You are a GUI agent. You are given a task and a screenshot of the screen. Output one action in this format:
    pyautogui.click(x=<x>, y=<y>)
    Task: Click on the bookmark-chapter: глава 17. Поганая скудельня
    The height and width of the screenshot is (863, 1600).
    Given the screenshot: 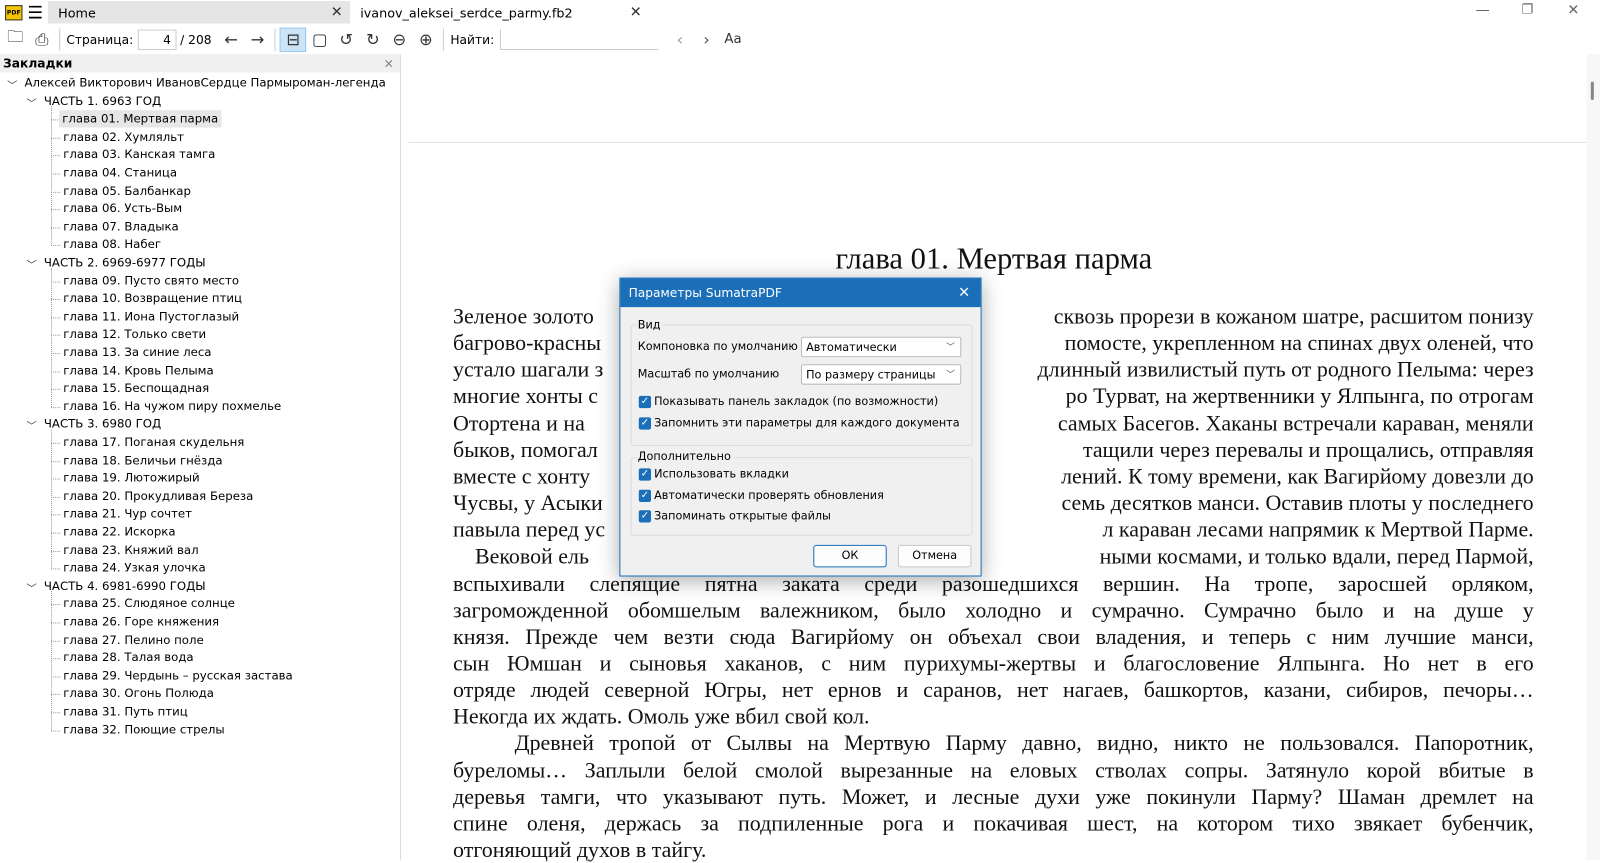 What is the action you would take?
    pyautogui.click(x=153, y=442)
    